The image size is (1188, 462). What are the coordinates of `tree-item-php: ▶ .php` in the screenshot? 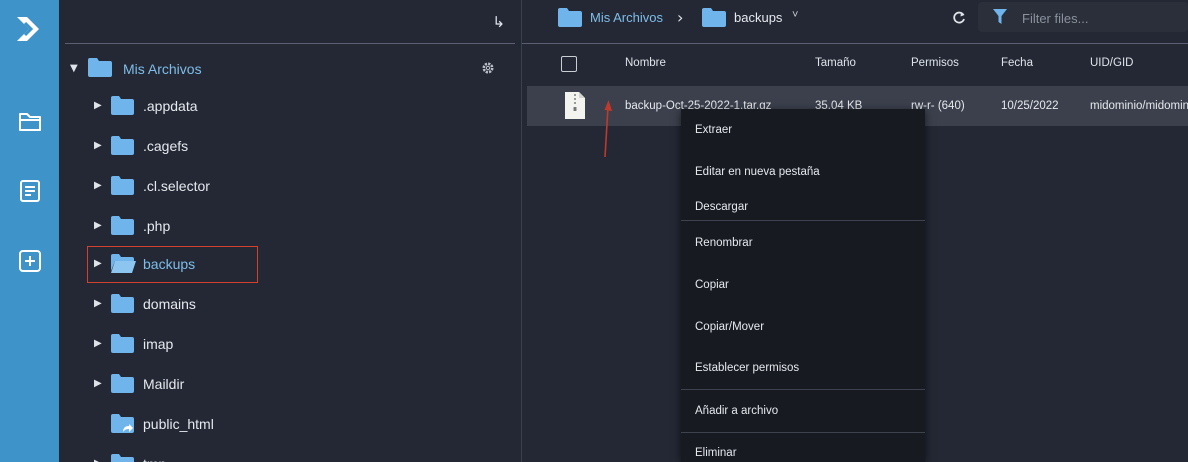 It's located at (290, 226).